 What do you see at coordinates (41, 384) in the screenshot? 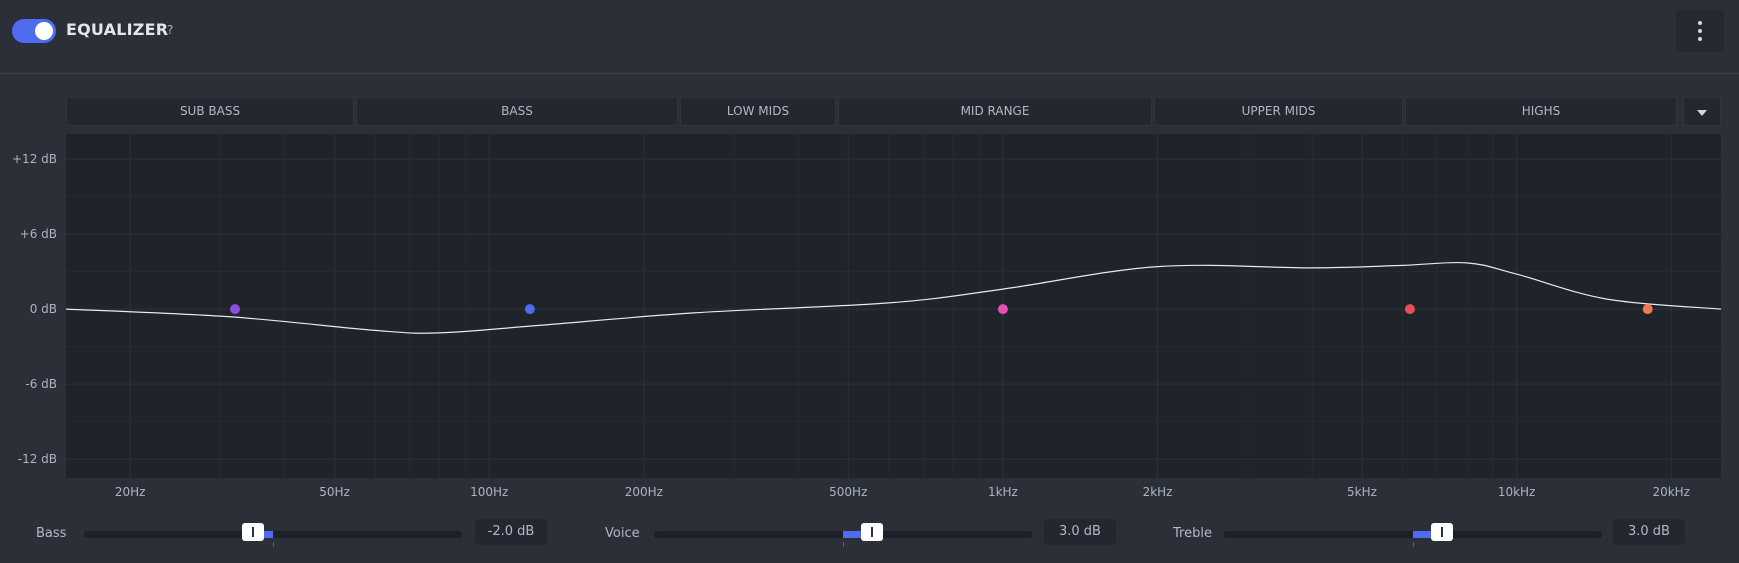
I see `y-tick-label: -6 dB` at bounding box center [41, 384].